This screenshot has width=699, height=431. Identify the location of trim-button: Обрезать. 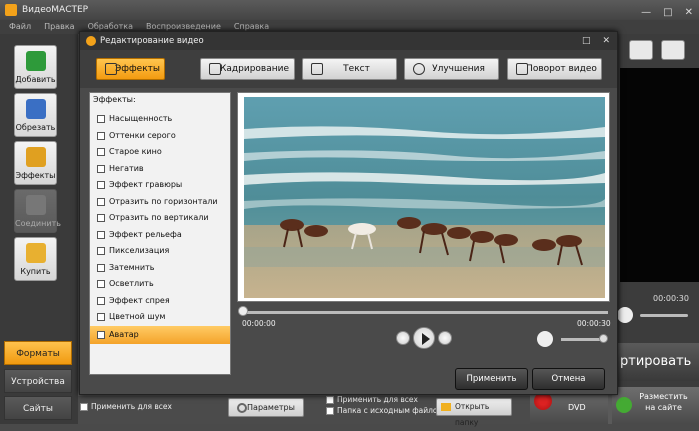
(35, 115).